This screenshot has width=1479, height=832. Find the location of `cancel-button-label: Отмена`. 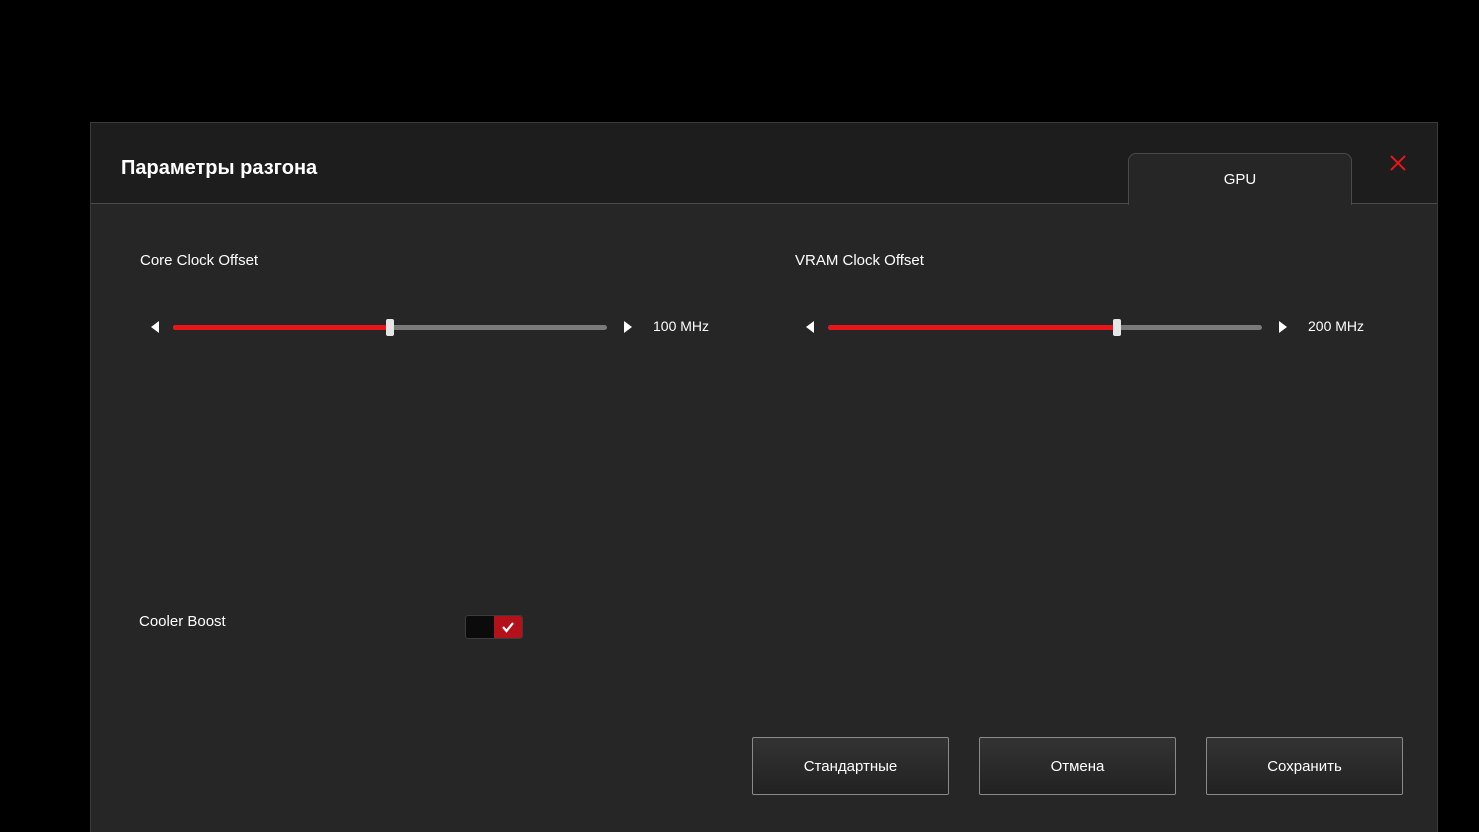

cancel-button-label: Отмена is located at coordinates (1077, 766).